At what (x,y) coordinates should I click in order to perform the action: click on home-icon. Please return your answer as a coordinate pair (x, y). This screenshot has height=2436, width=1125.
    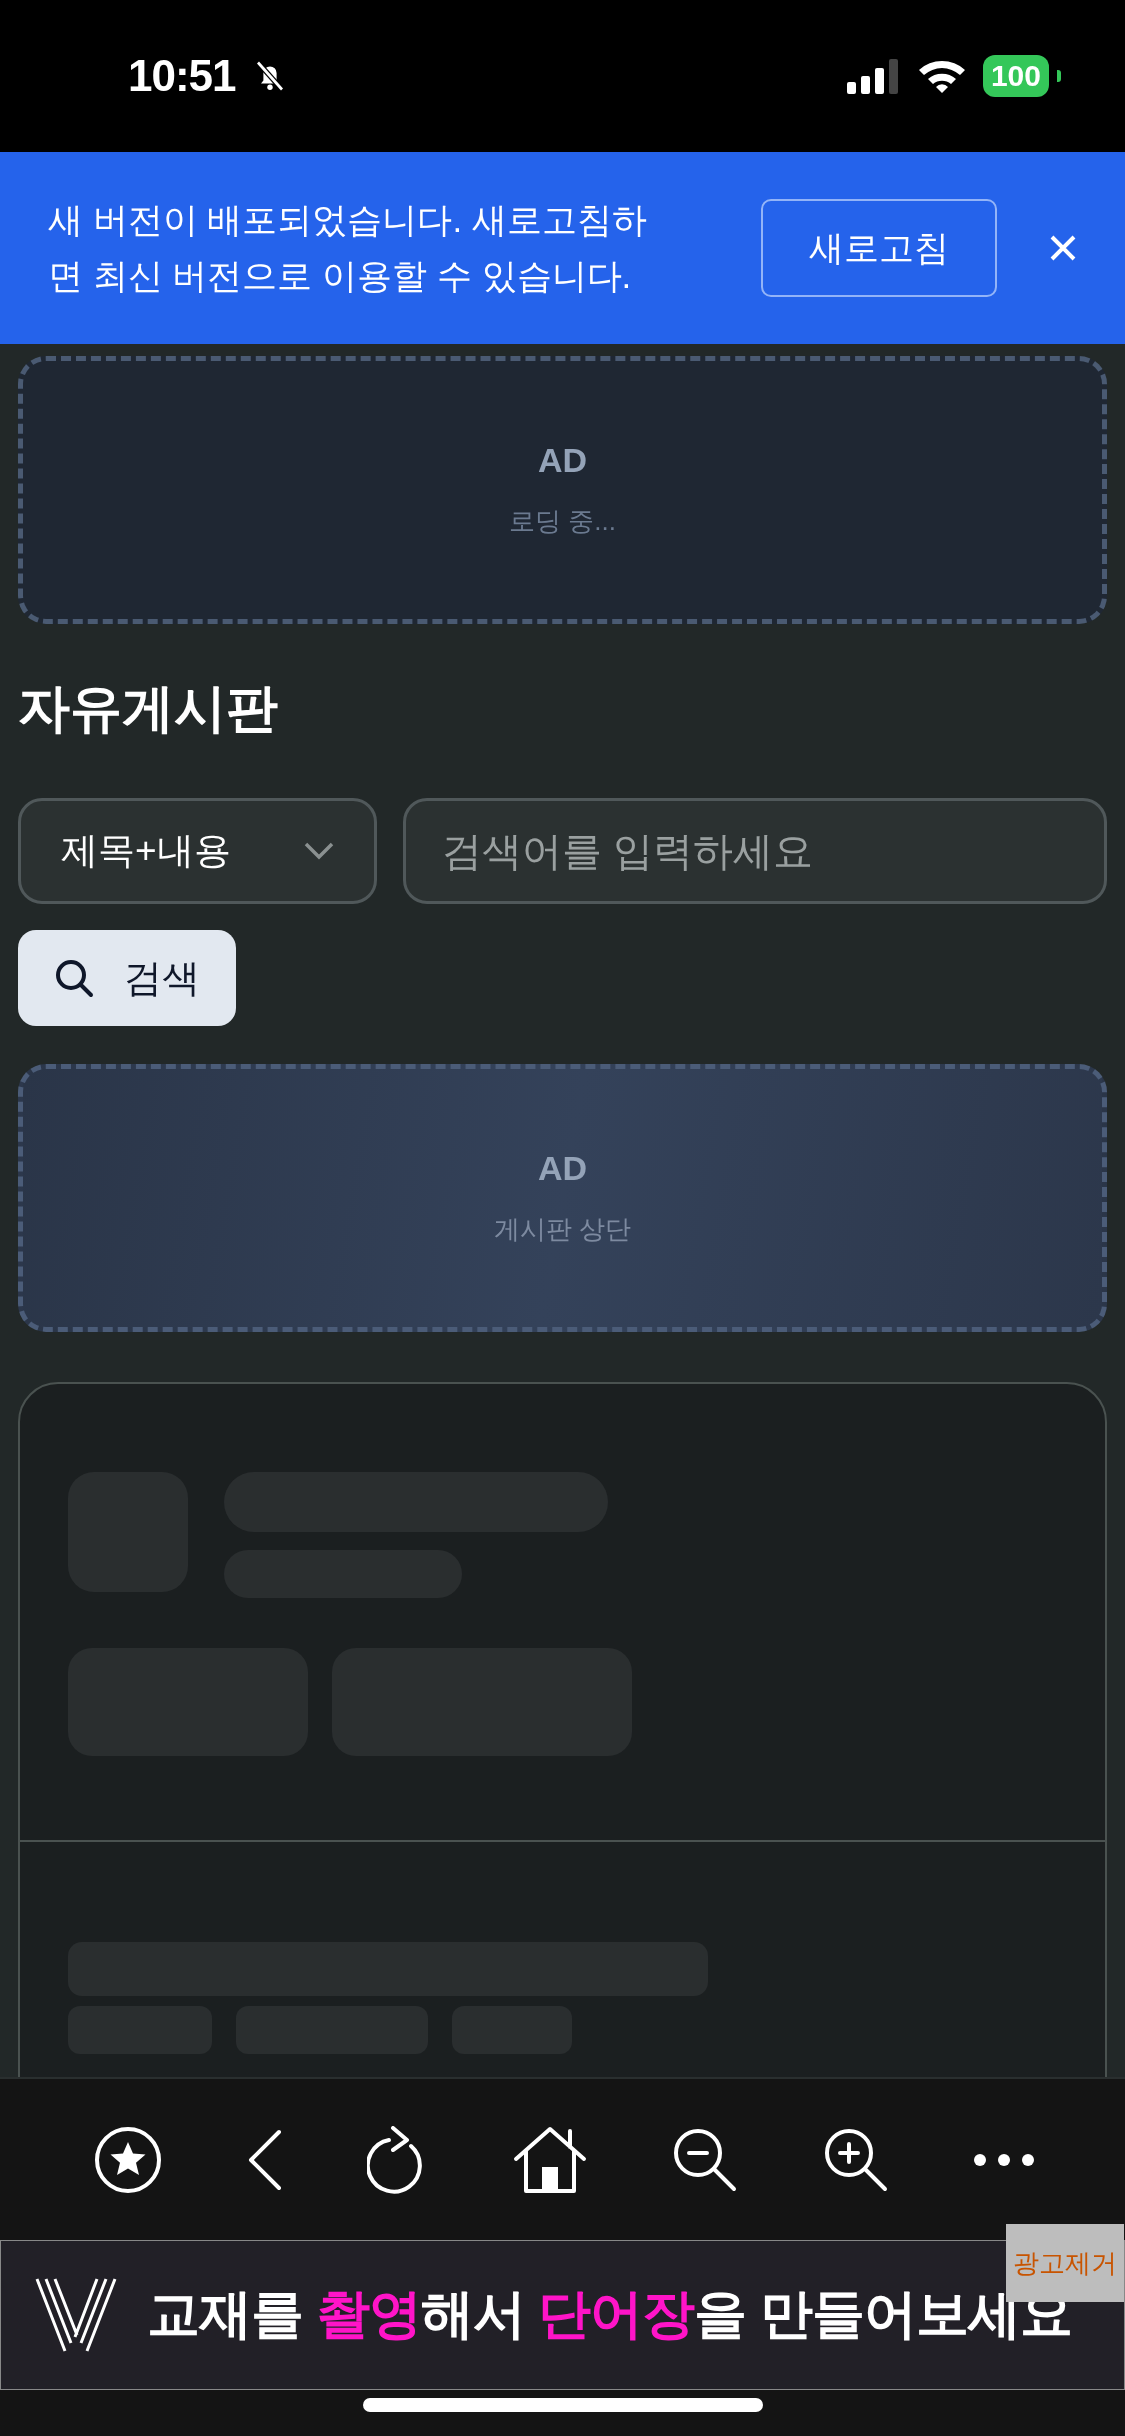
    Looking at the image, I should click on (549, 2159).